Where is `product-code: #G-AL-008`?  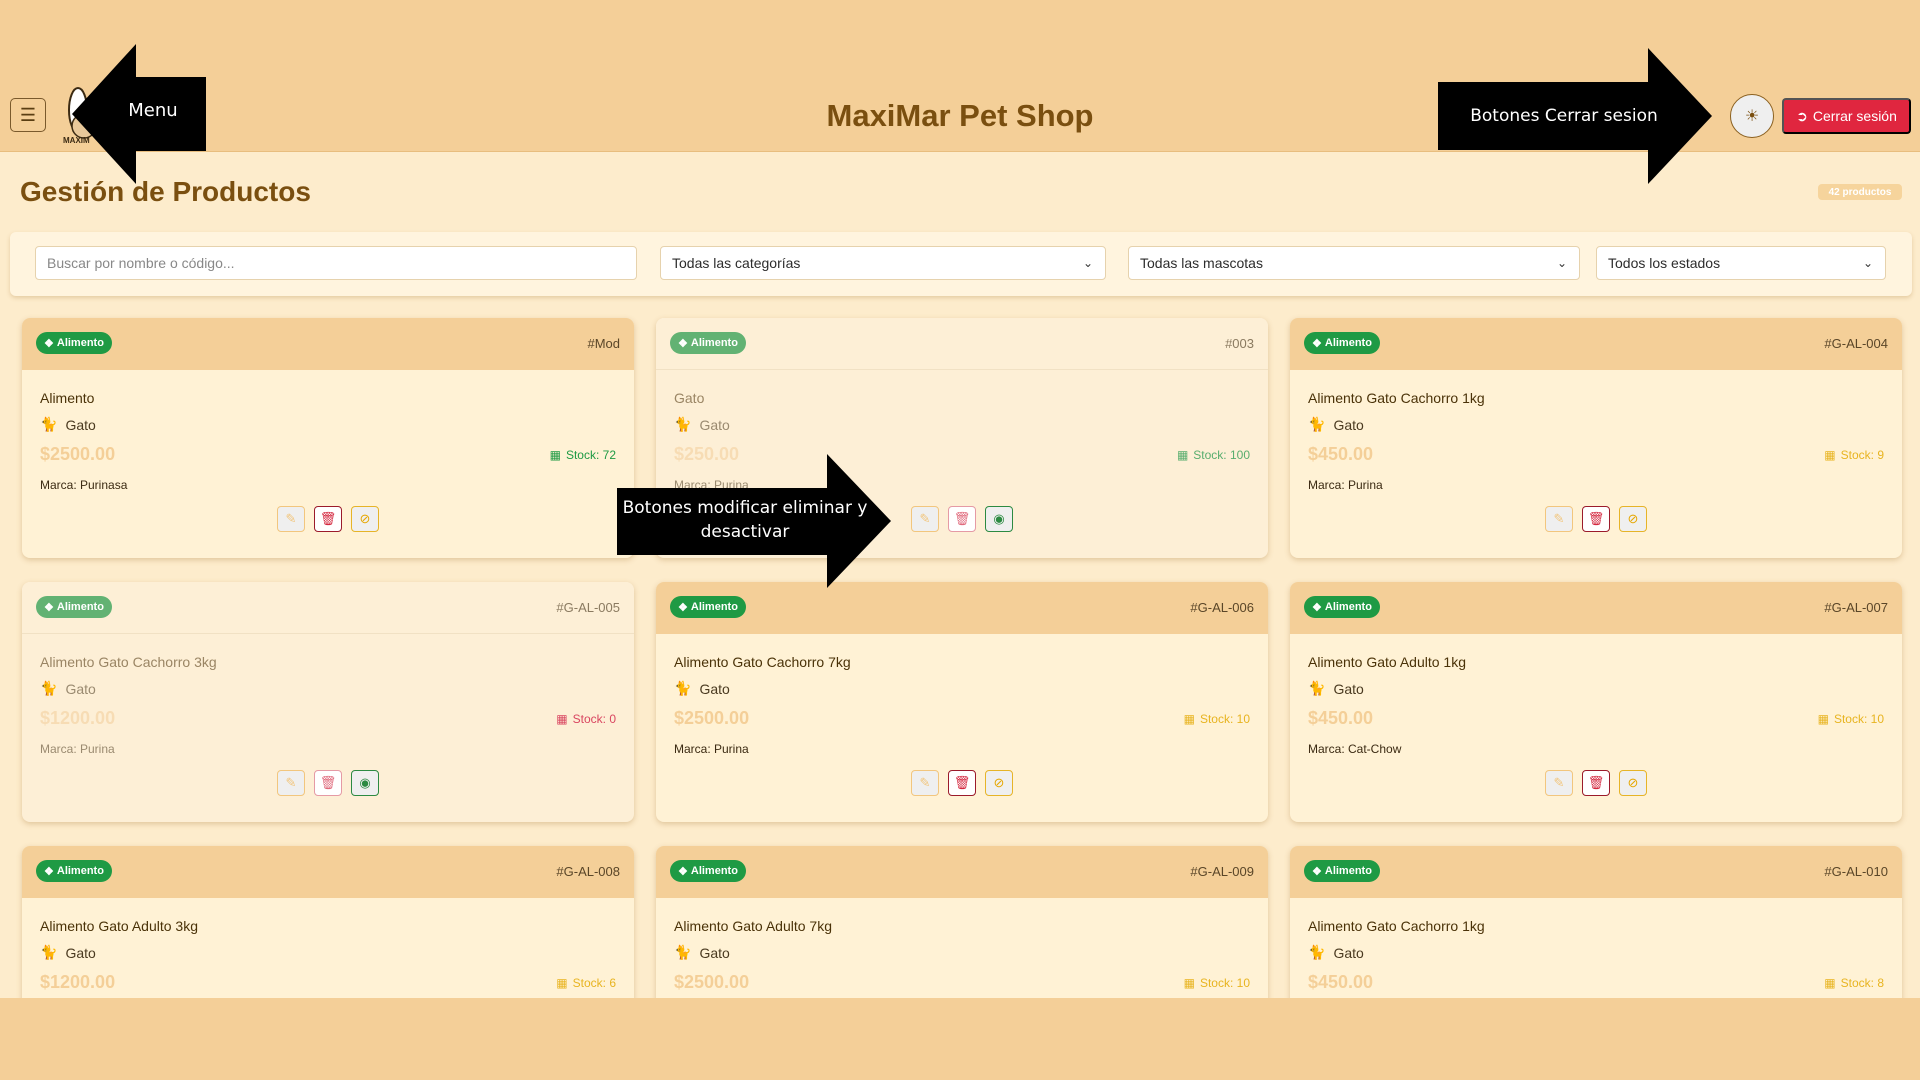 product-code: #G-AL-008 is located at coordinates (588, 871).